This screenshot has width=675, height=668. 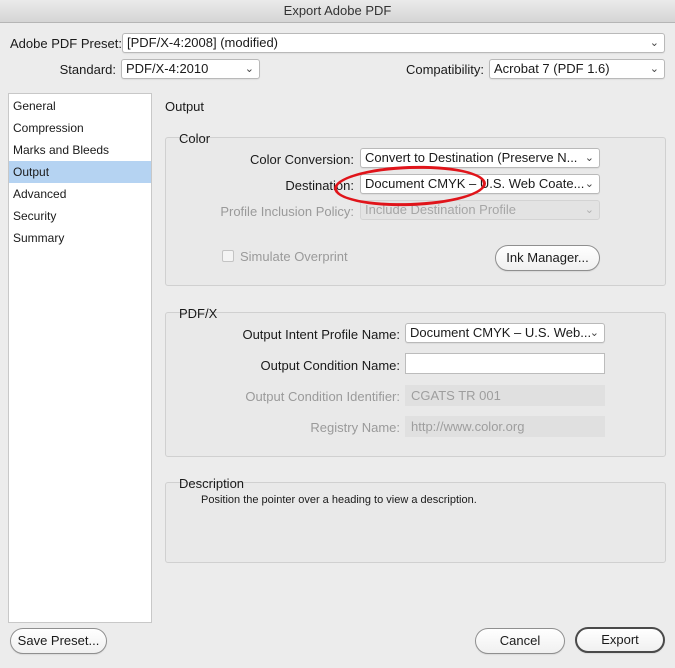 I want to click on sidebar-item-security: Security, so click(x=80, y=216).